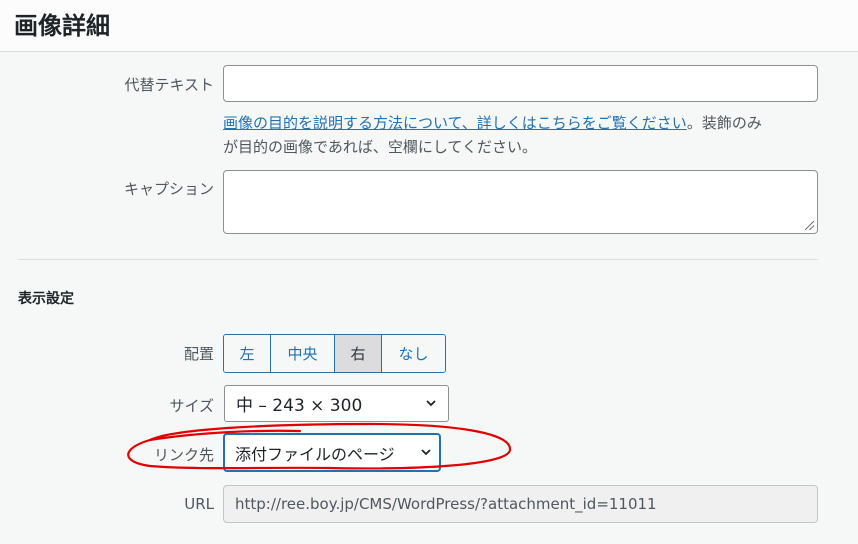 This screenshot has width=858, height=544. Describe the element at coordinates (520, 83) in the screenshot. I see `alt-text-input` at that location.